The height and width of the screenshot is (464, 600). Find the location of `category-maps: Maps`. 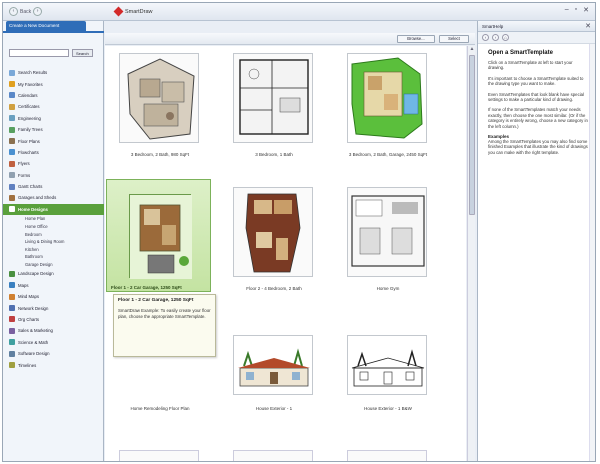

category-maps: Maps is located at coordinates (53, 285).